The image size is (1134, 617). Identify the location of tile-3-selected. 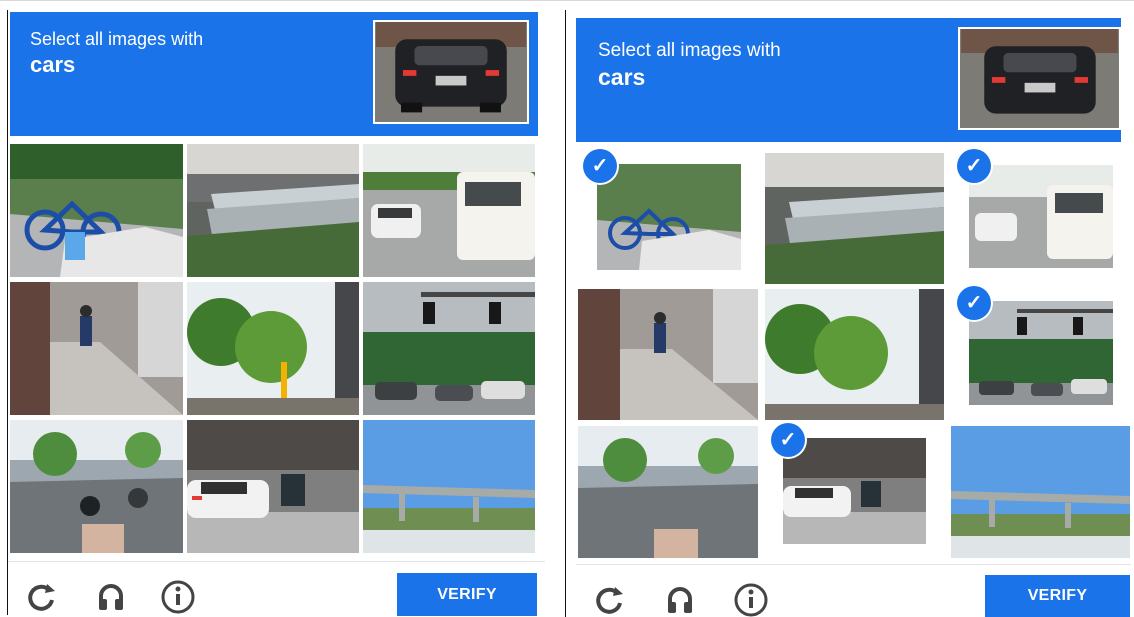
(1041, 216).